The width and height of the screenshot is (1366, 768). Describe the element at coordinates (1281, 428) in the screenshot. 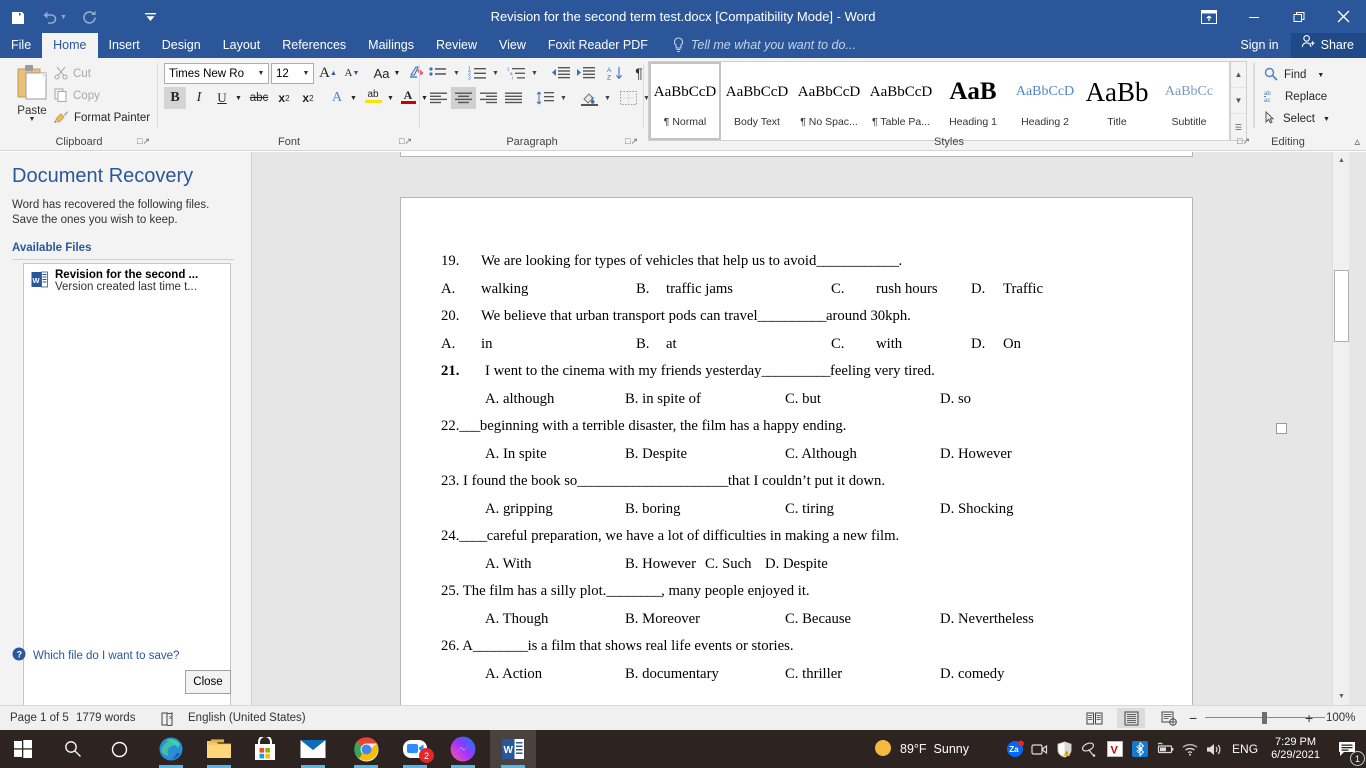

I see `content-control-placeholder` at that location.